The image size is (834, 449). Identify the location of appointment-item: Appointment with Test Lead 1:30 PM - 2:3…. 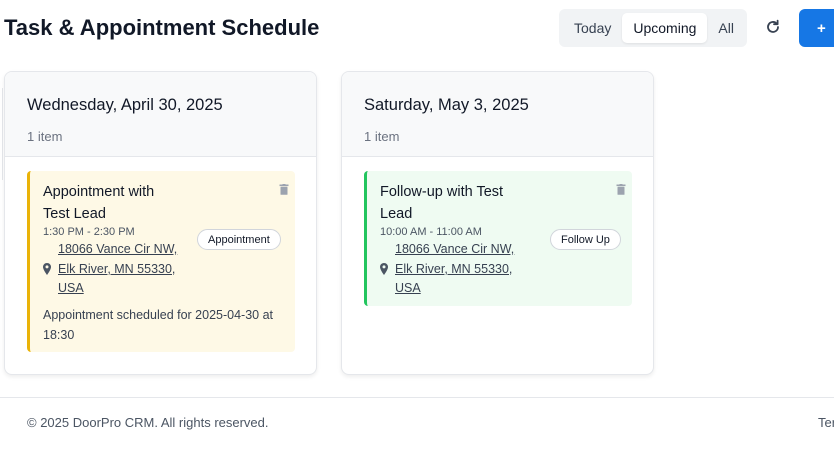
(161, 261).